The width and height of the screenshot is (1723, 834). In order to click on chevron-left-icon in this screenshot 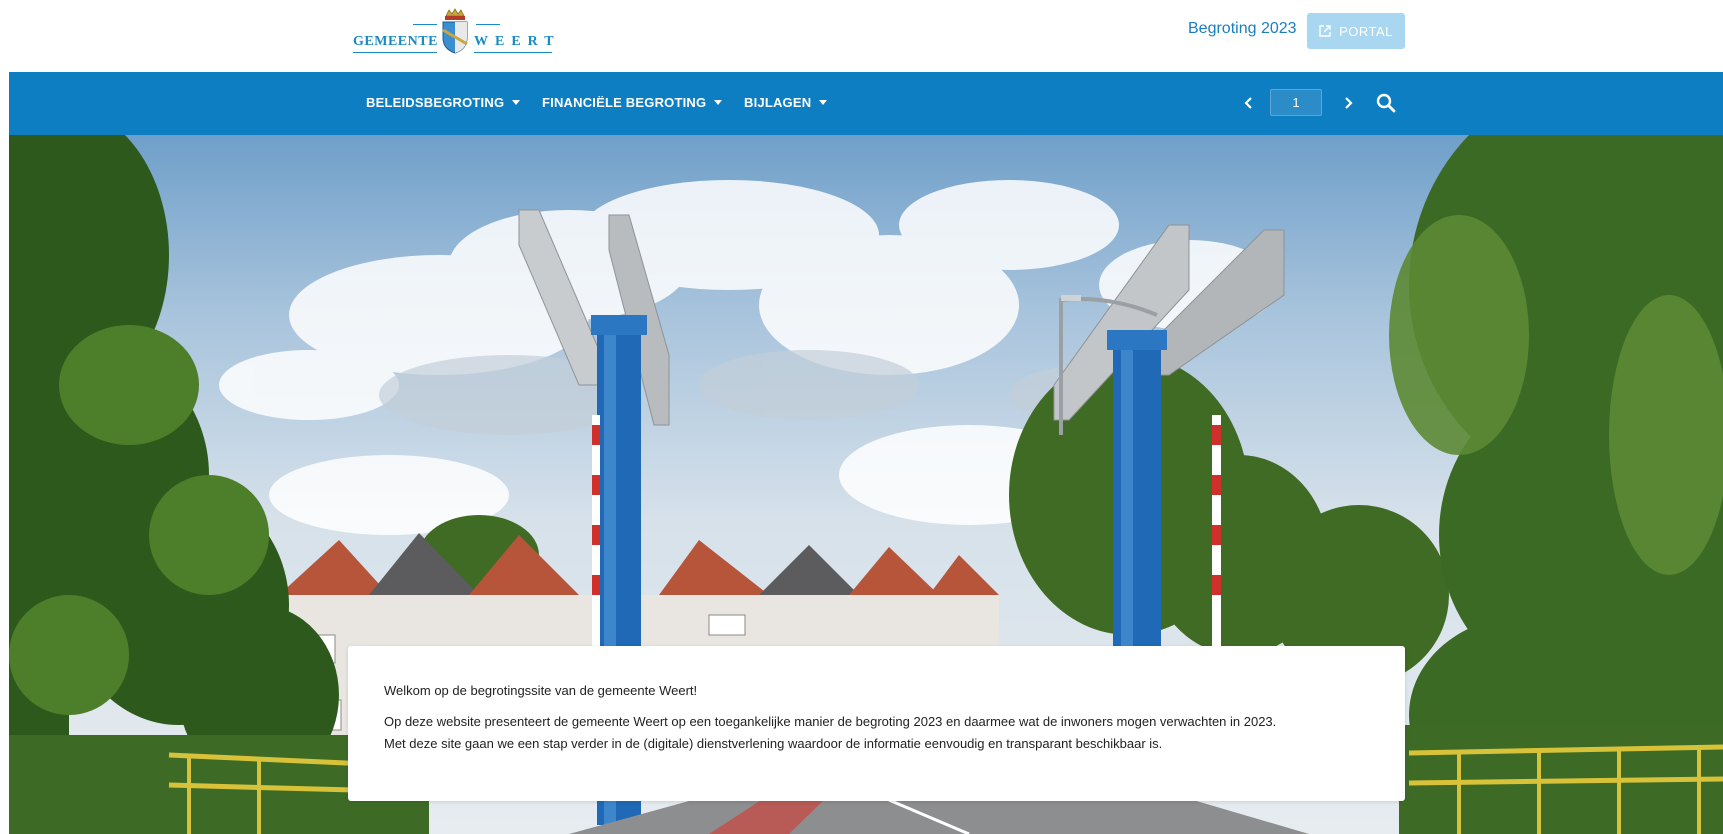, I will do `click(1249, 103)`.